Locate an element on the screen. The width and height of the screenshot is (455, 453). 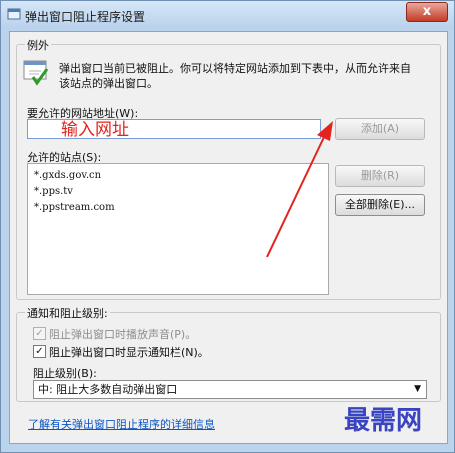
learn-more-link: 了解有关弹出窗口阻止程序的详细信息 is located at coordinates (121, 424).